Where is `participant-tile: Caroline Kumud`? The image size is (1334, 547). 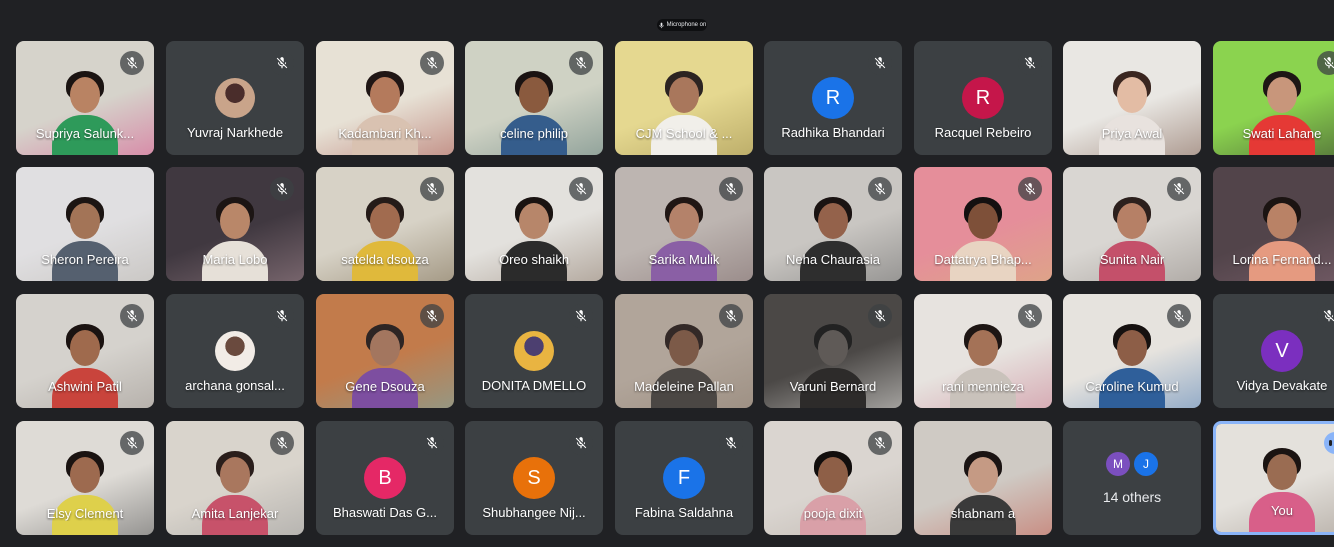
participant-tile: Caroline Kumud is located at coordinates (1132, 351).